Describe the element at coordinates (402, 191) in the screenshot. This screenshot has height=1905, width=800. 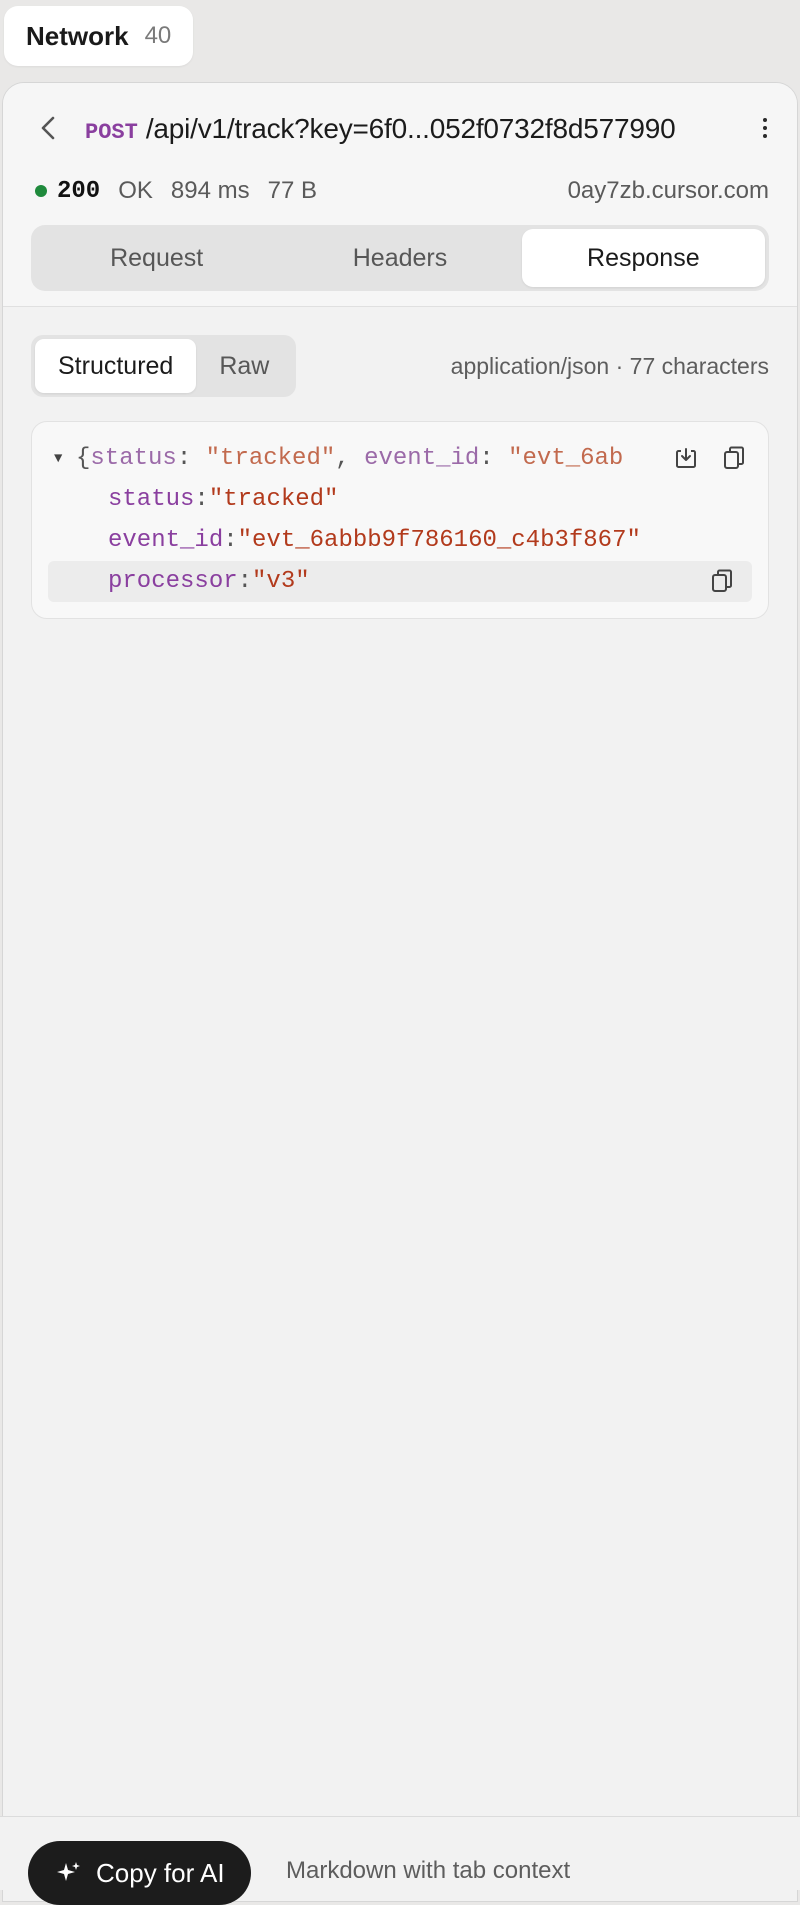
I see `status-line: 200 OK 894 ms 77 B 0ay7zb.cursor.com` at that location.